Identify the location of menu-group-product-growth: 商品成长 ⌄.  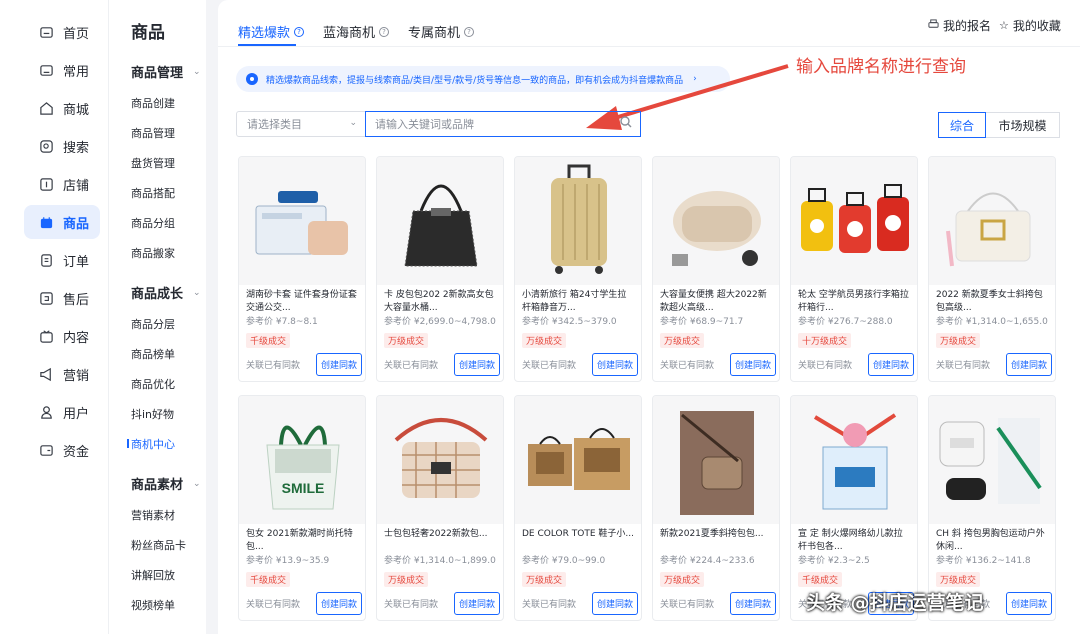
(166, 292).